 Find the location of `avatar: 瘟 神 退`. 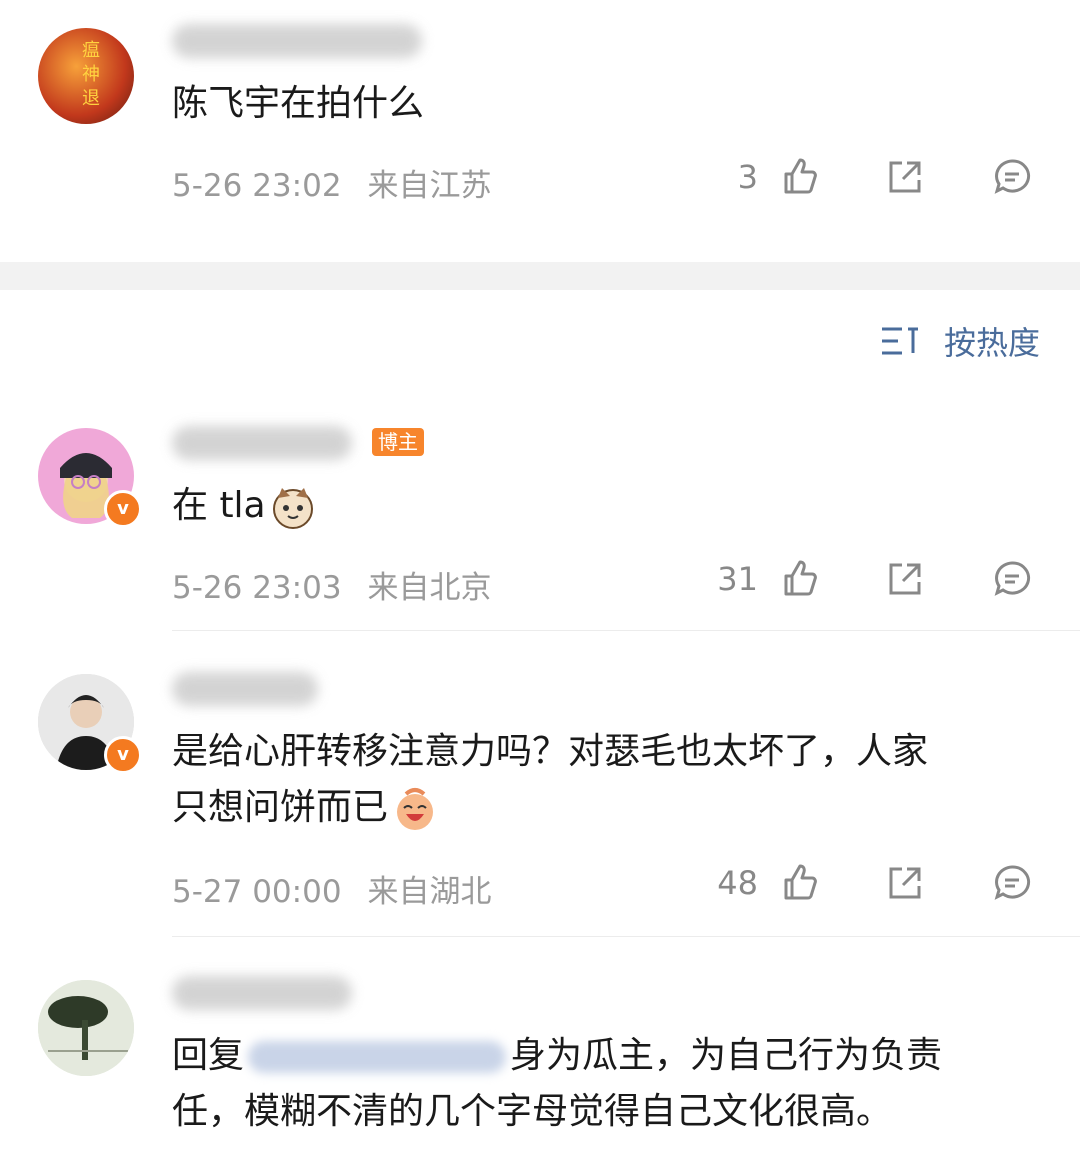

avatar: 瘟 神 退 is located at coordinates (86, 76).